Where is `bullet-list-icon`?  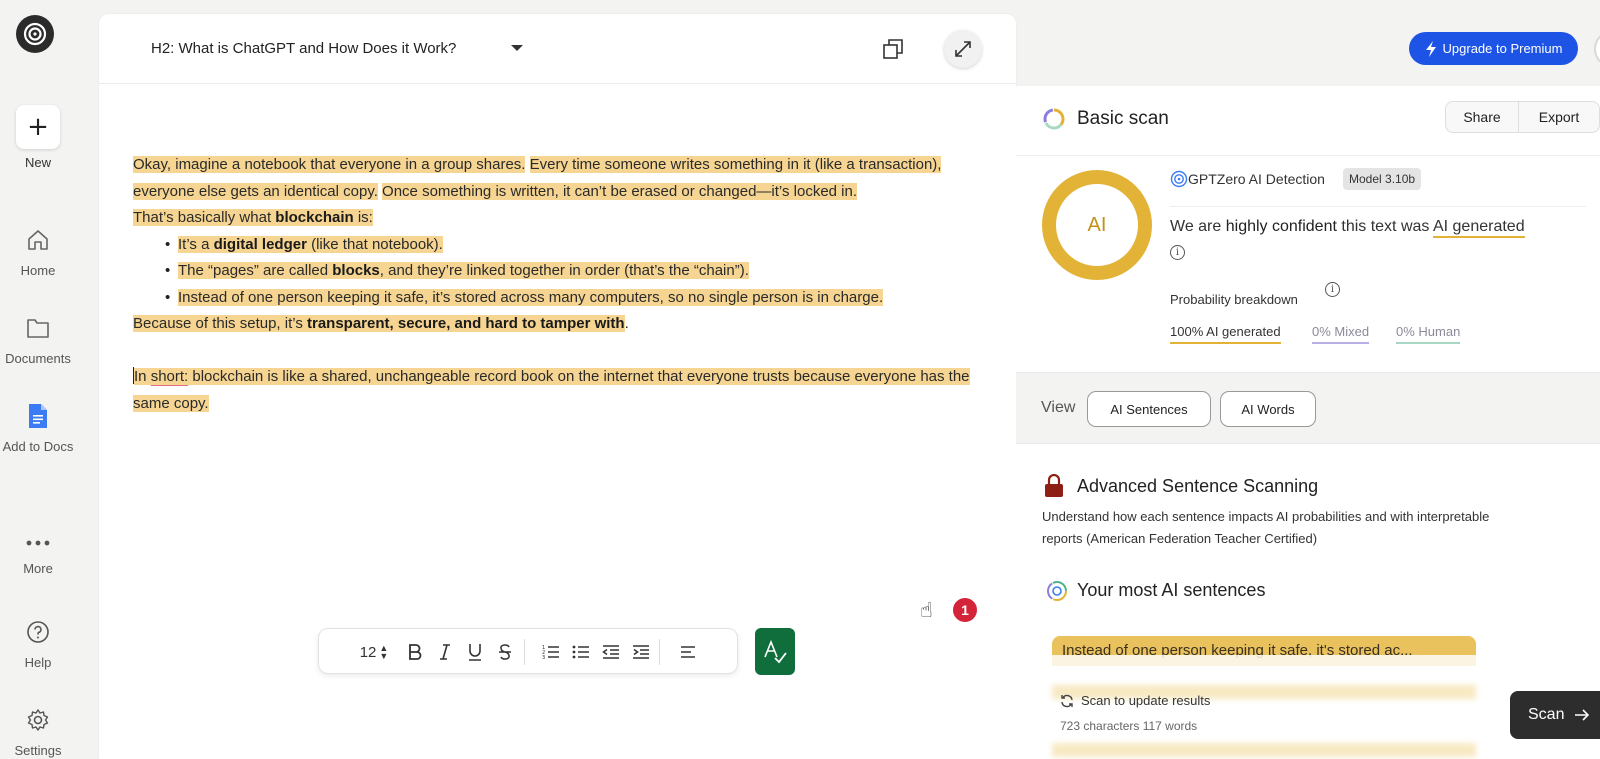
bullet-list-icon is located at coordinates (580, 652).